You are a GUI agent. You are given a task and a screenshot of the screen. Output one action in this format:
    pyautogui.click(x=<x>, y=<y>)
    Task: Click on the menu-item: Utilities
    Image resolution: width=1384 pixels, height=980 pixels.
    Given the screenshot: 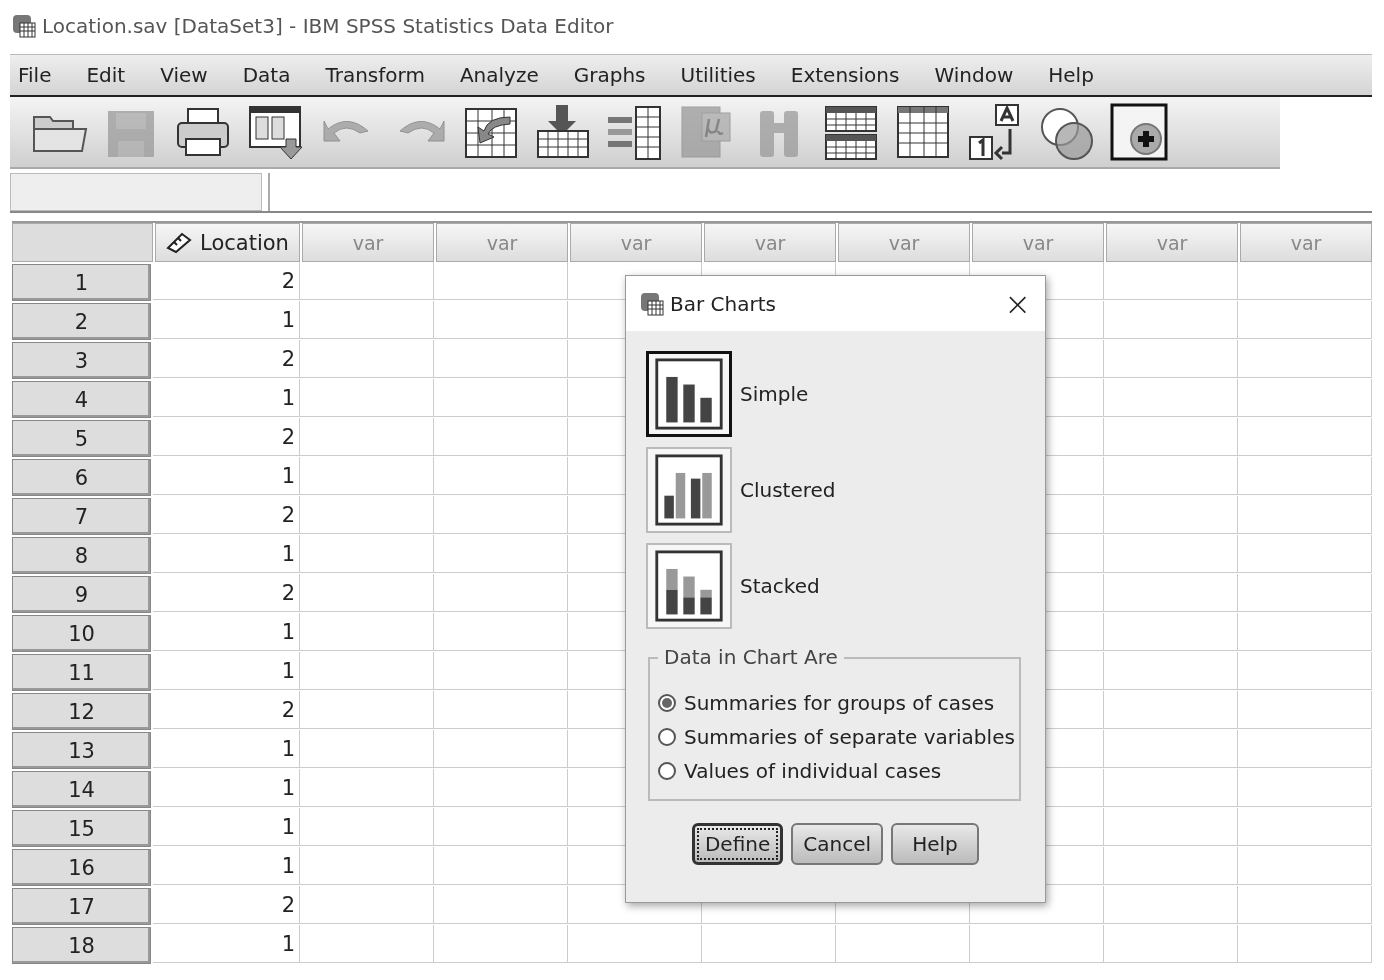 What is the action you would take?
    pyautogui.click(x=727, y=75)
    